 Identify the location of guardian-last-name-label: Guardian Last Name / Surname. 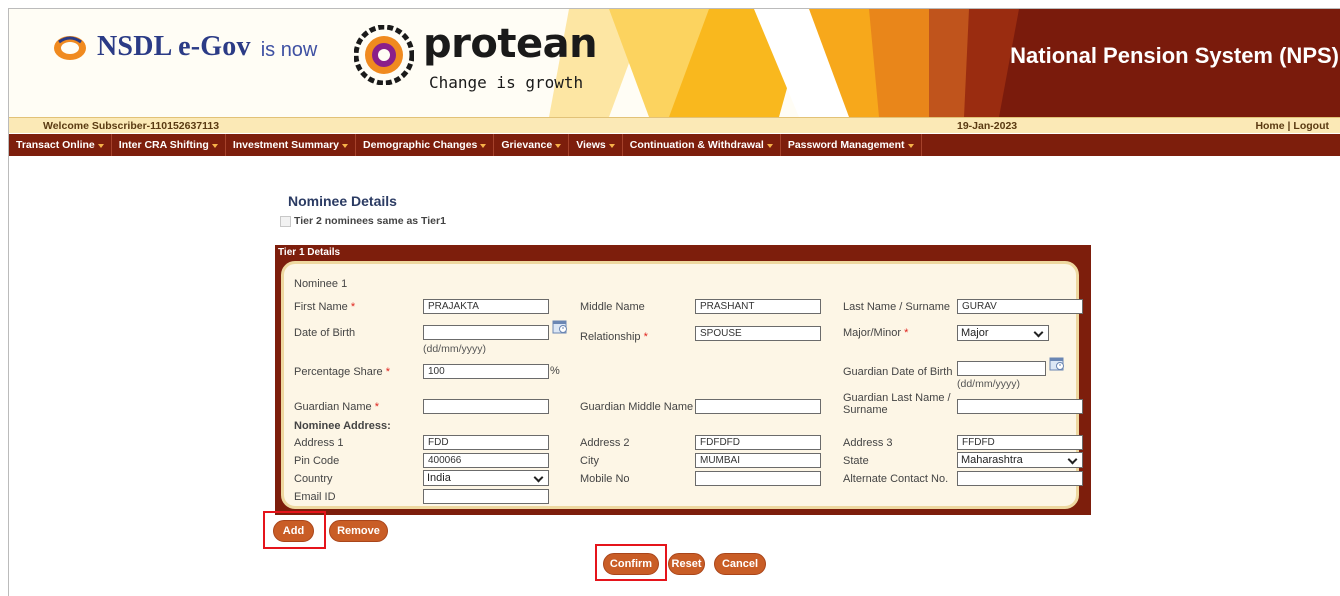
(897, 404).